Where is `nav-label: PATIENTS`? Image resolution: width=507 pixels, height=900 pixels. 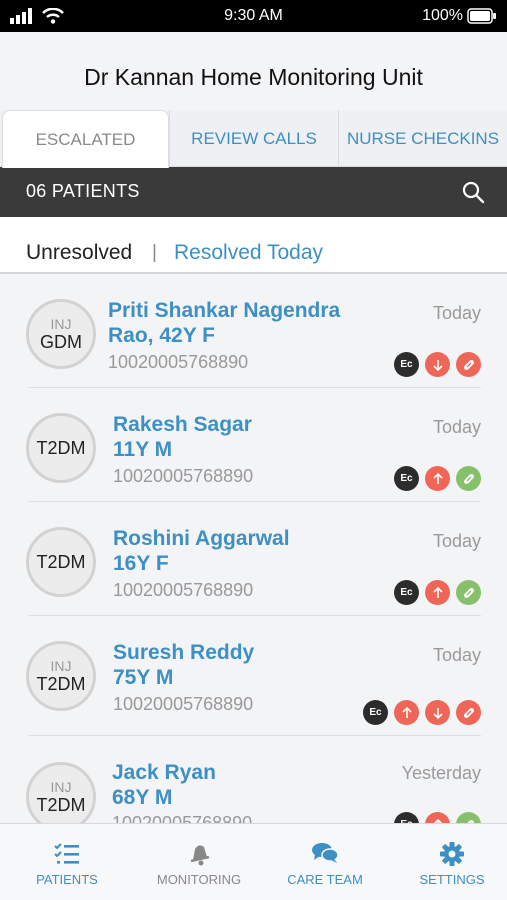
nav-label: PATIENTS is located at coordinates (67, 879).